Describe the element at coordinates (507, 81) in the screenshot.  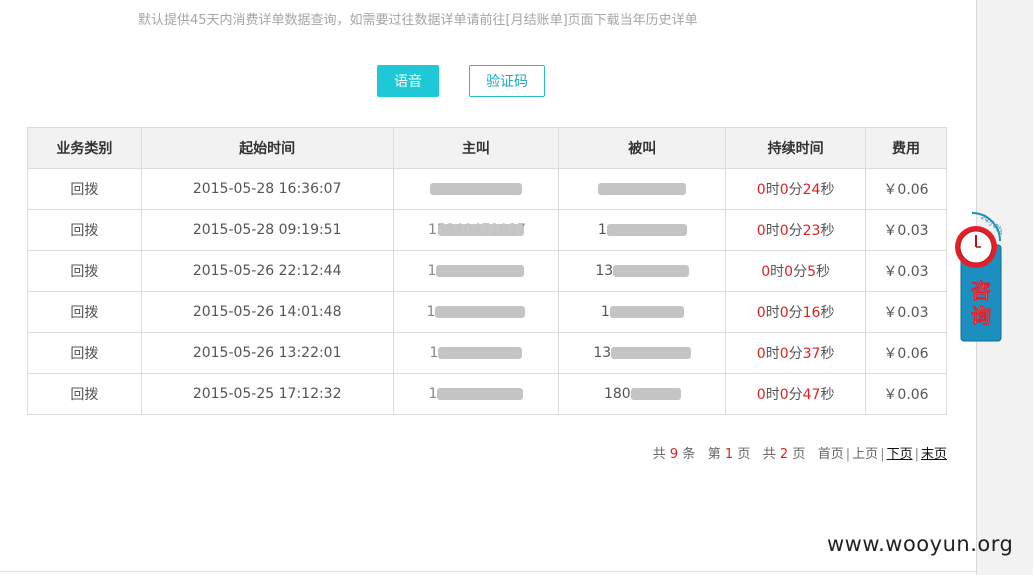
I see `tab-verification-code: 验证码` at that location.